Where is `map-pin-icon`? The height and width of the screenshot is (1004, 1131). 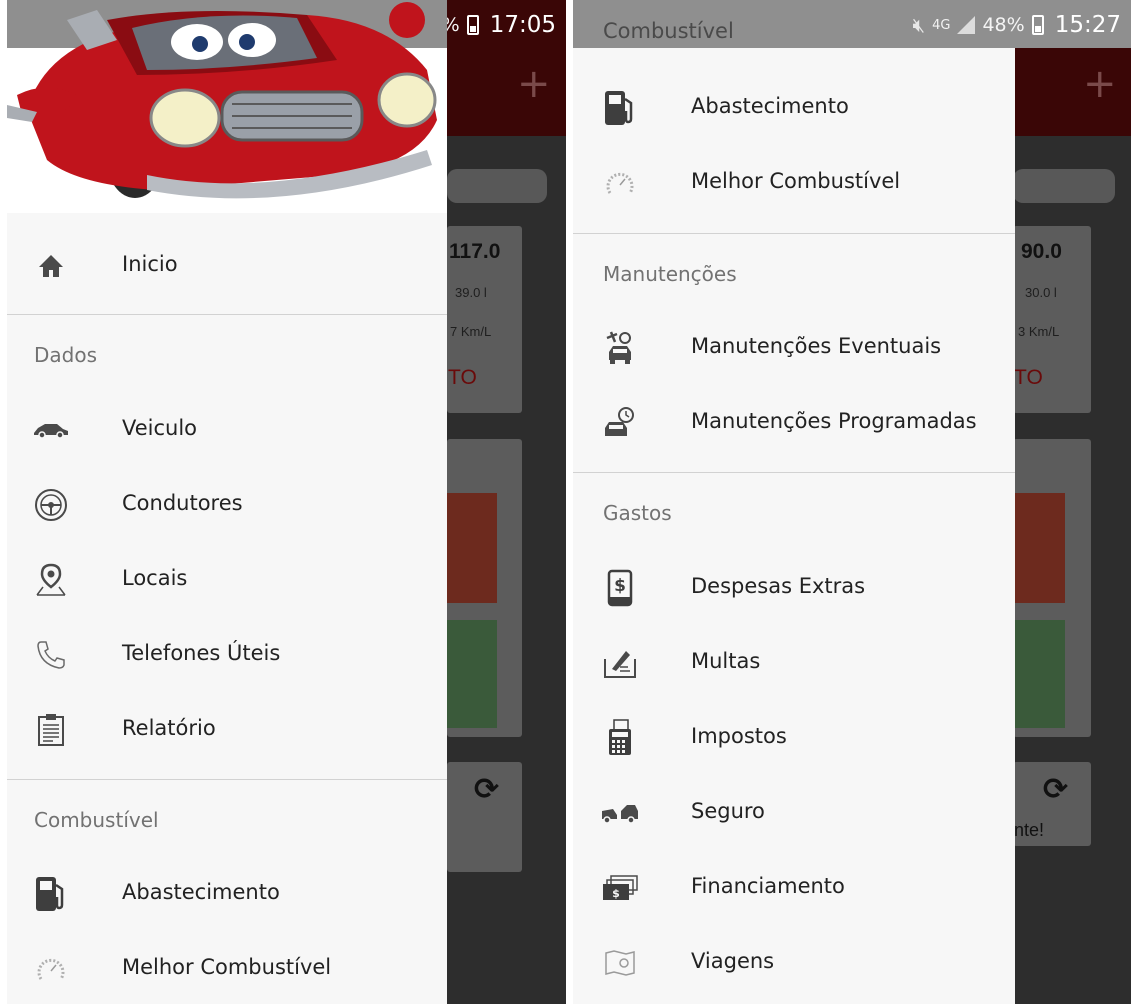
map-pin-icon is located at coordinates (51, 580).